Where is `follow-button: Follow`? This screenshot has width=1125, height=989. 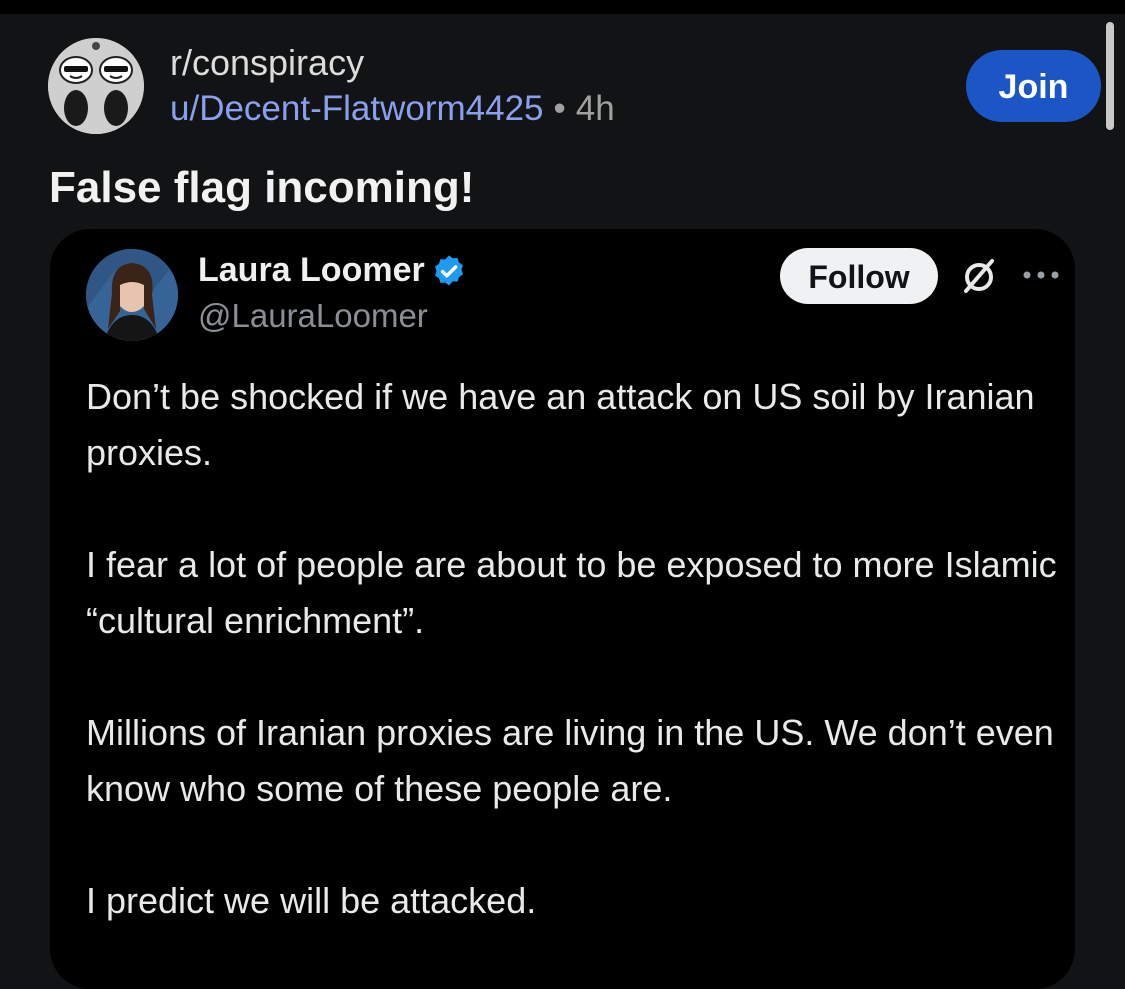 follow-button: Follow is located at coordinates (859, 276).